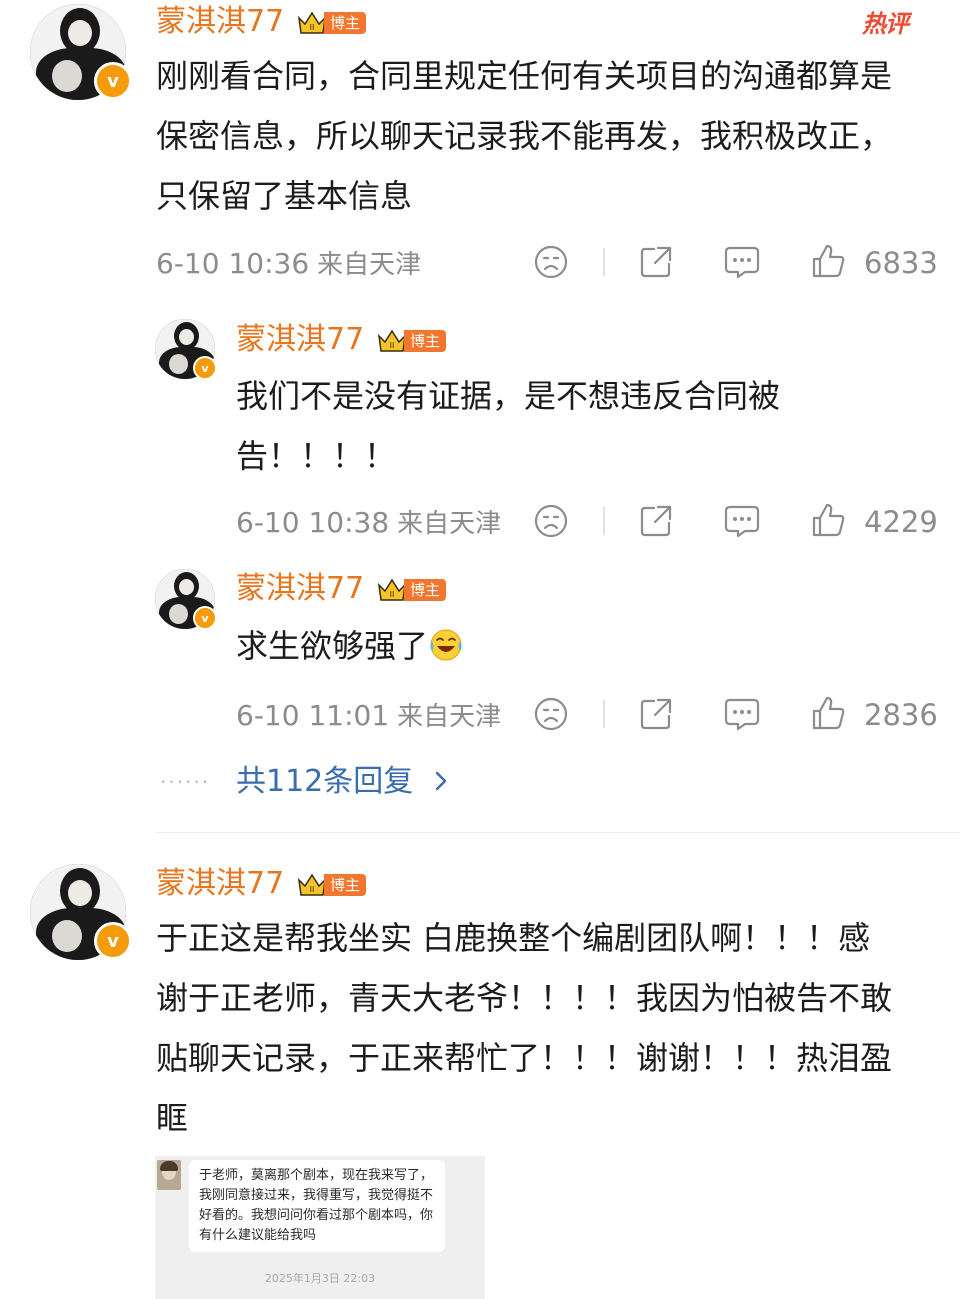 This screenshot has width=960, height=1299. Describe the element at coordinates (901, 522) in the screenshot. I see `like-count: 4229` at that location.